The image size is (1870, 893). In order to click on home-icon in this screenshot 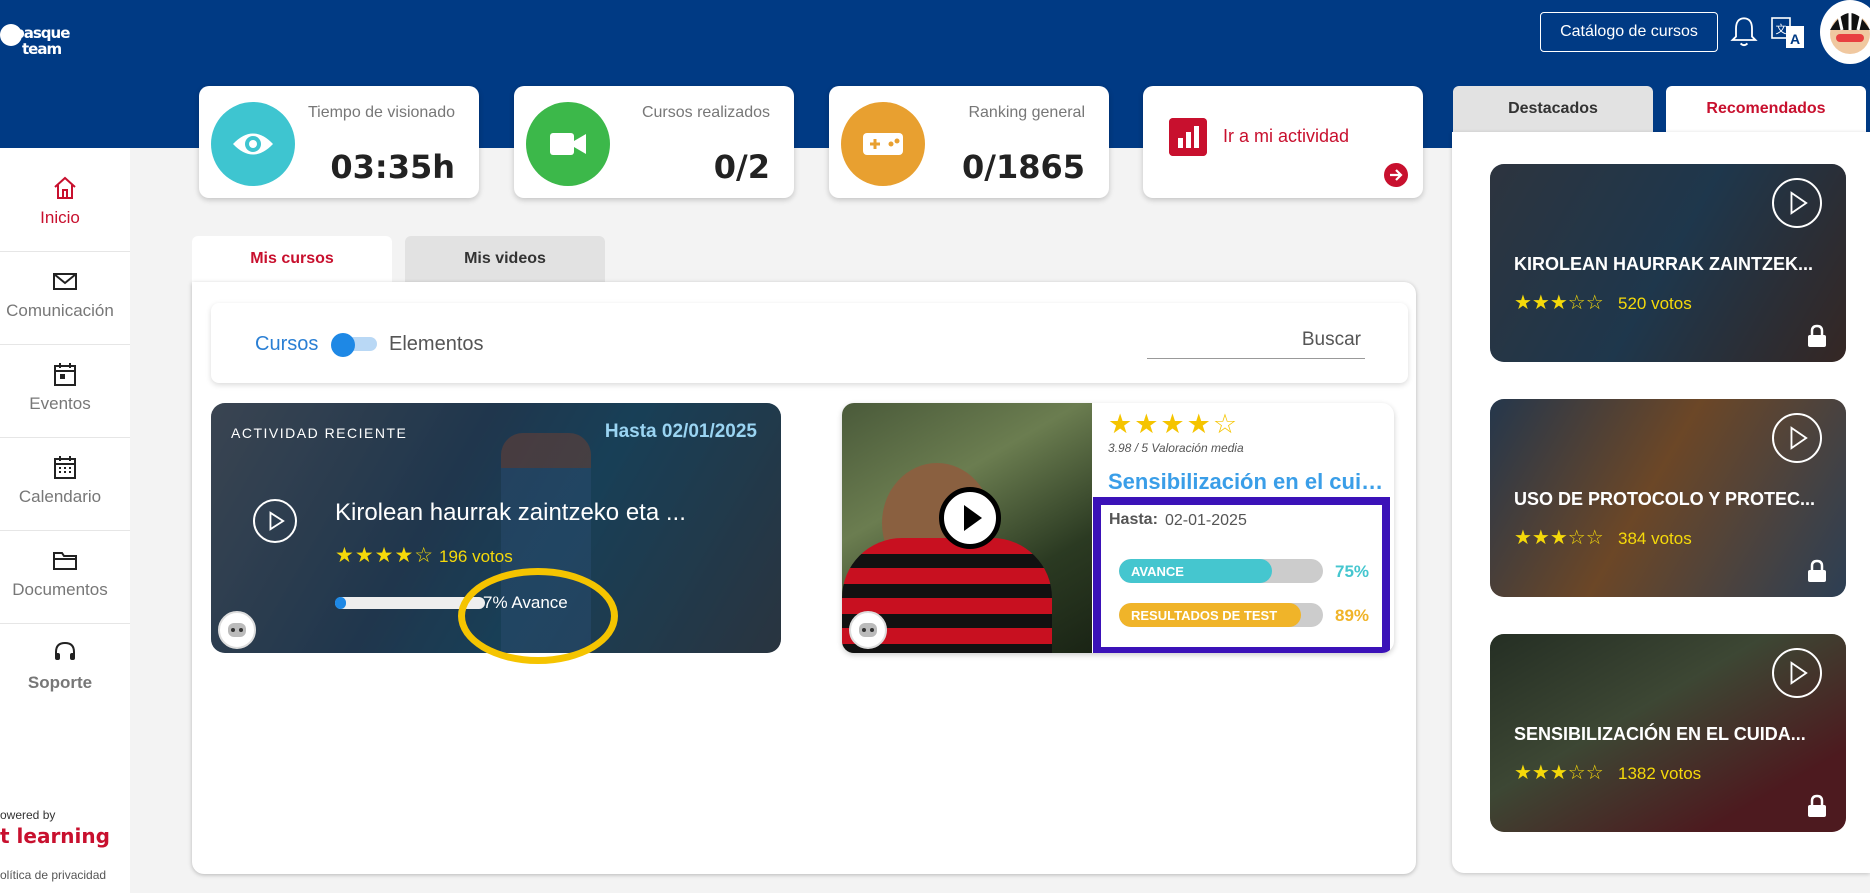, I will do `click(65, 187)`.